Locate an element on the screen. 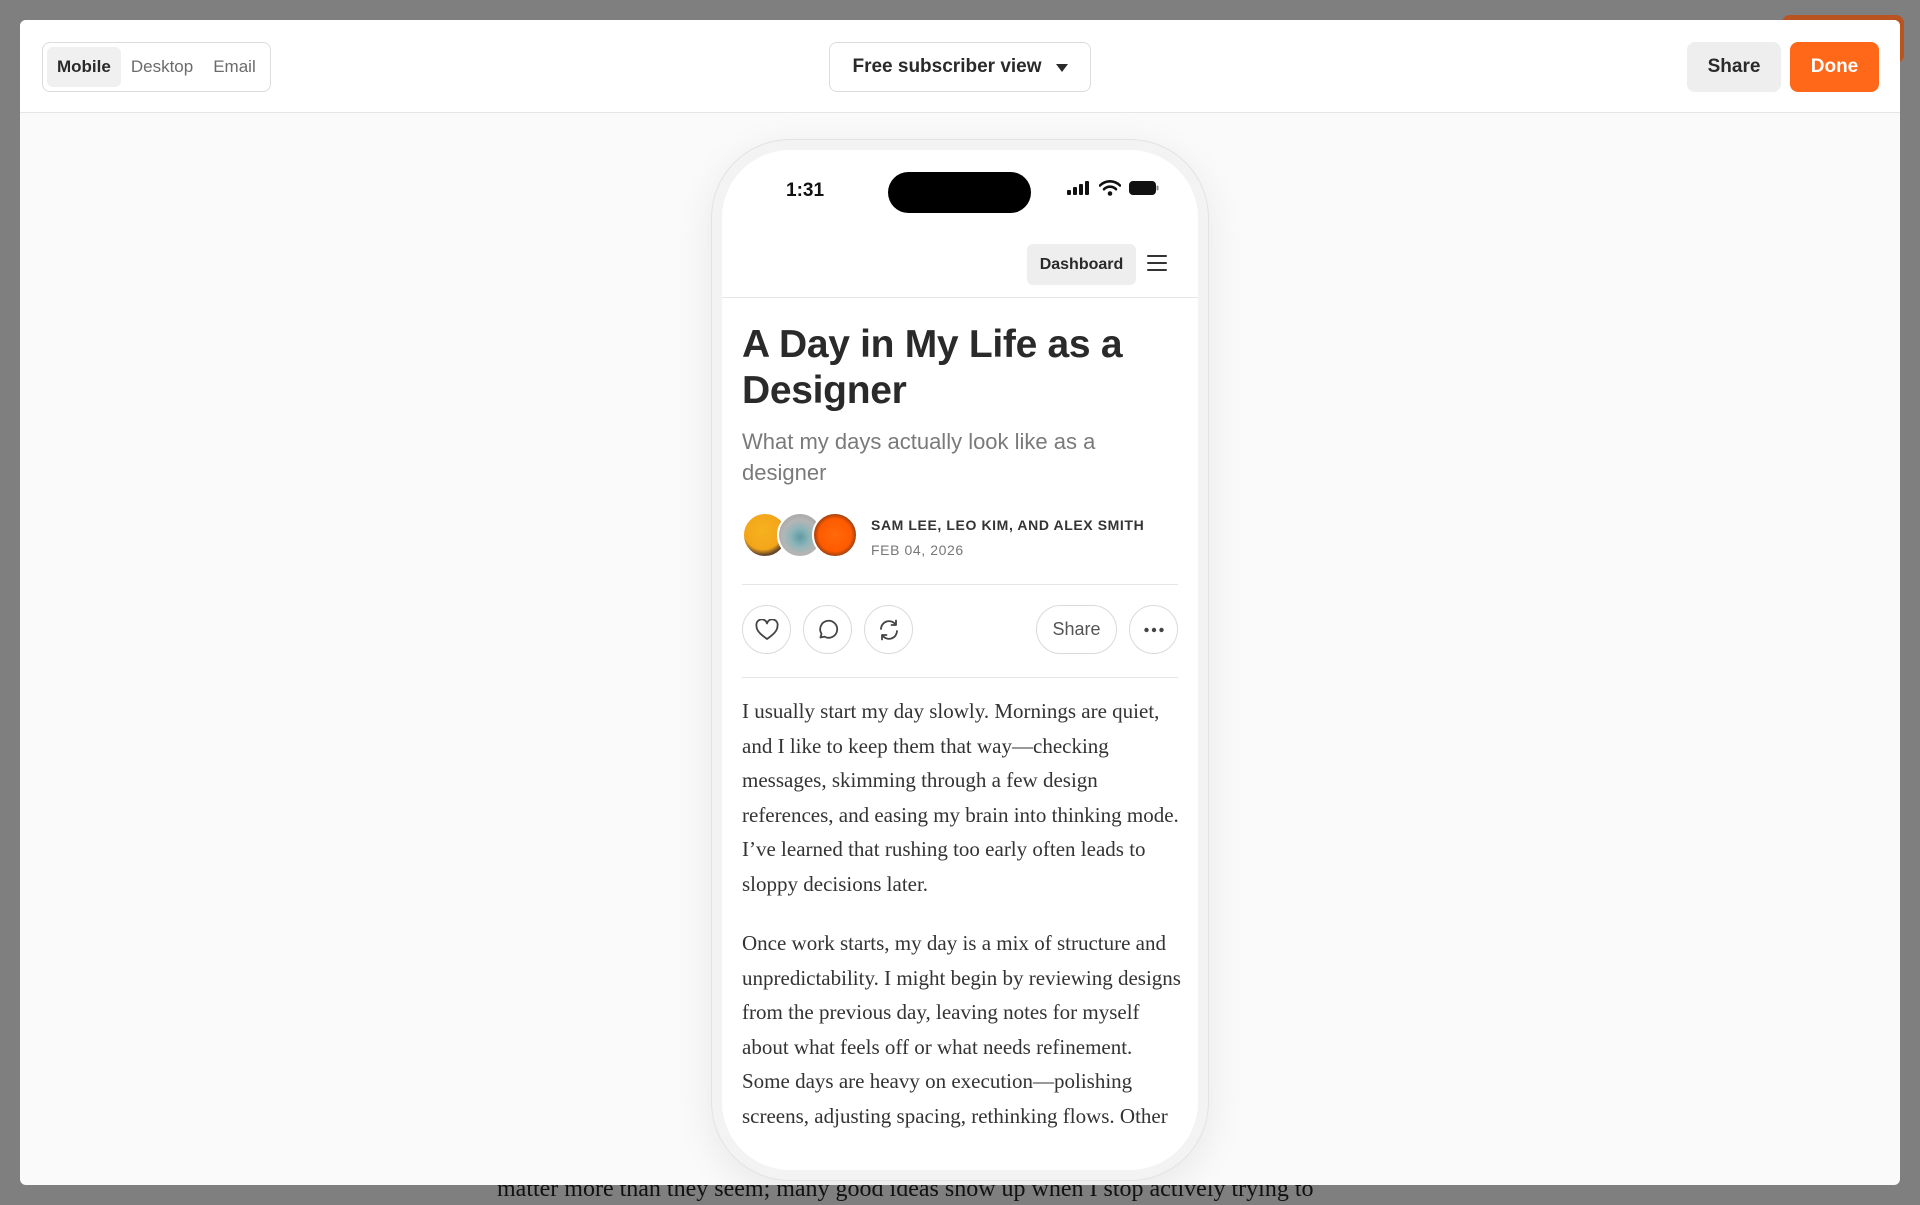 The image size is (1920, 1205). more-icon is located at coordinates (1153, 629).